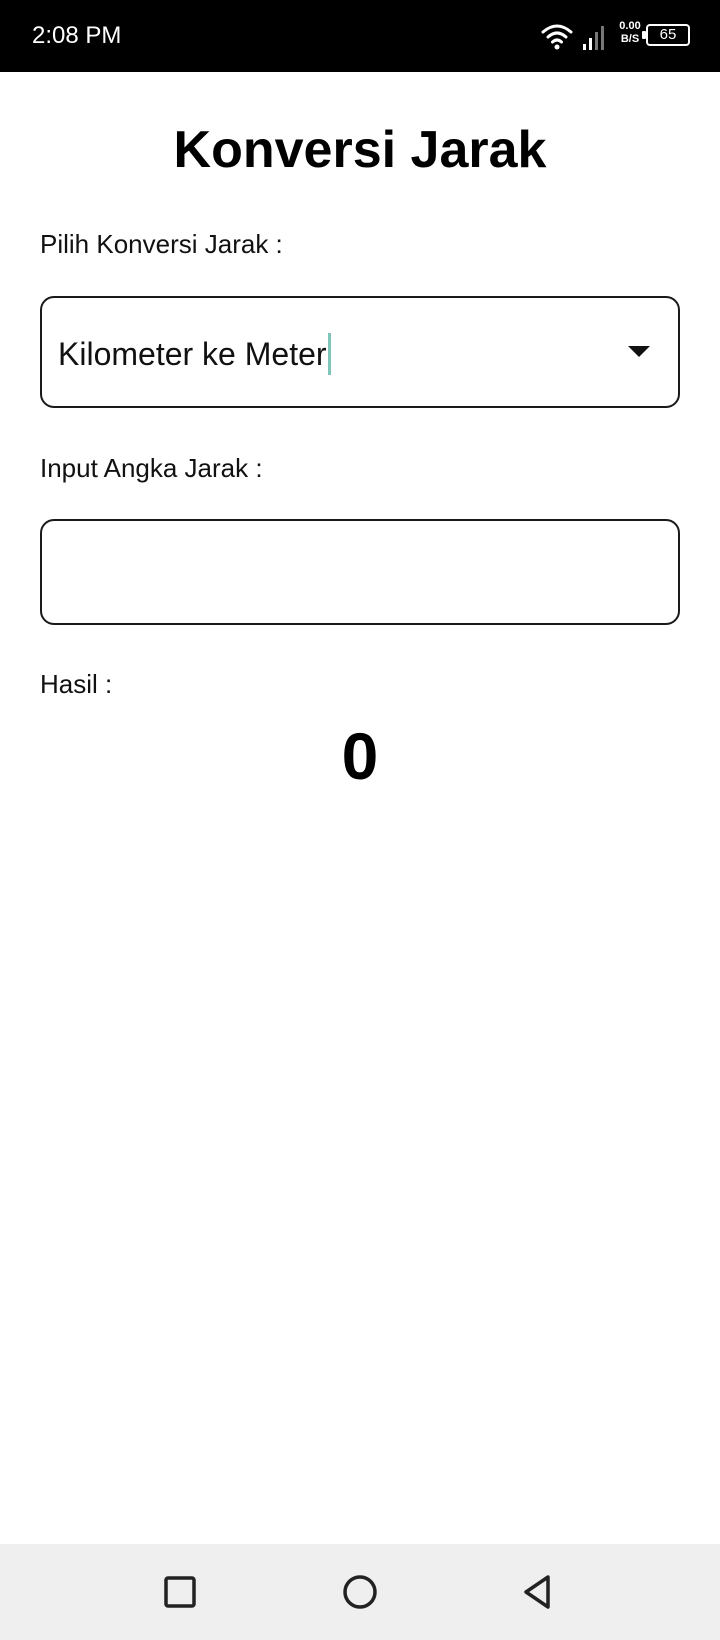 The image size is (720, 1640). What do you see at coordinates (557, 37) in the screenshot?
I see `wifi-icon` at bounding box center [557, 37].